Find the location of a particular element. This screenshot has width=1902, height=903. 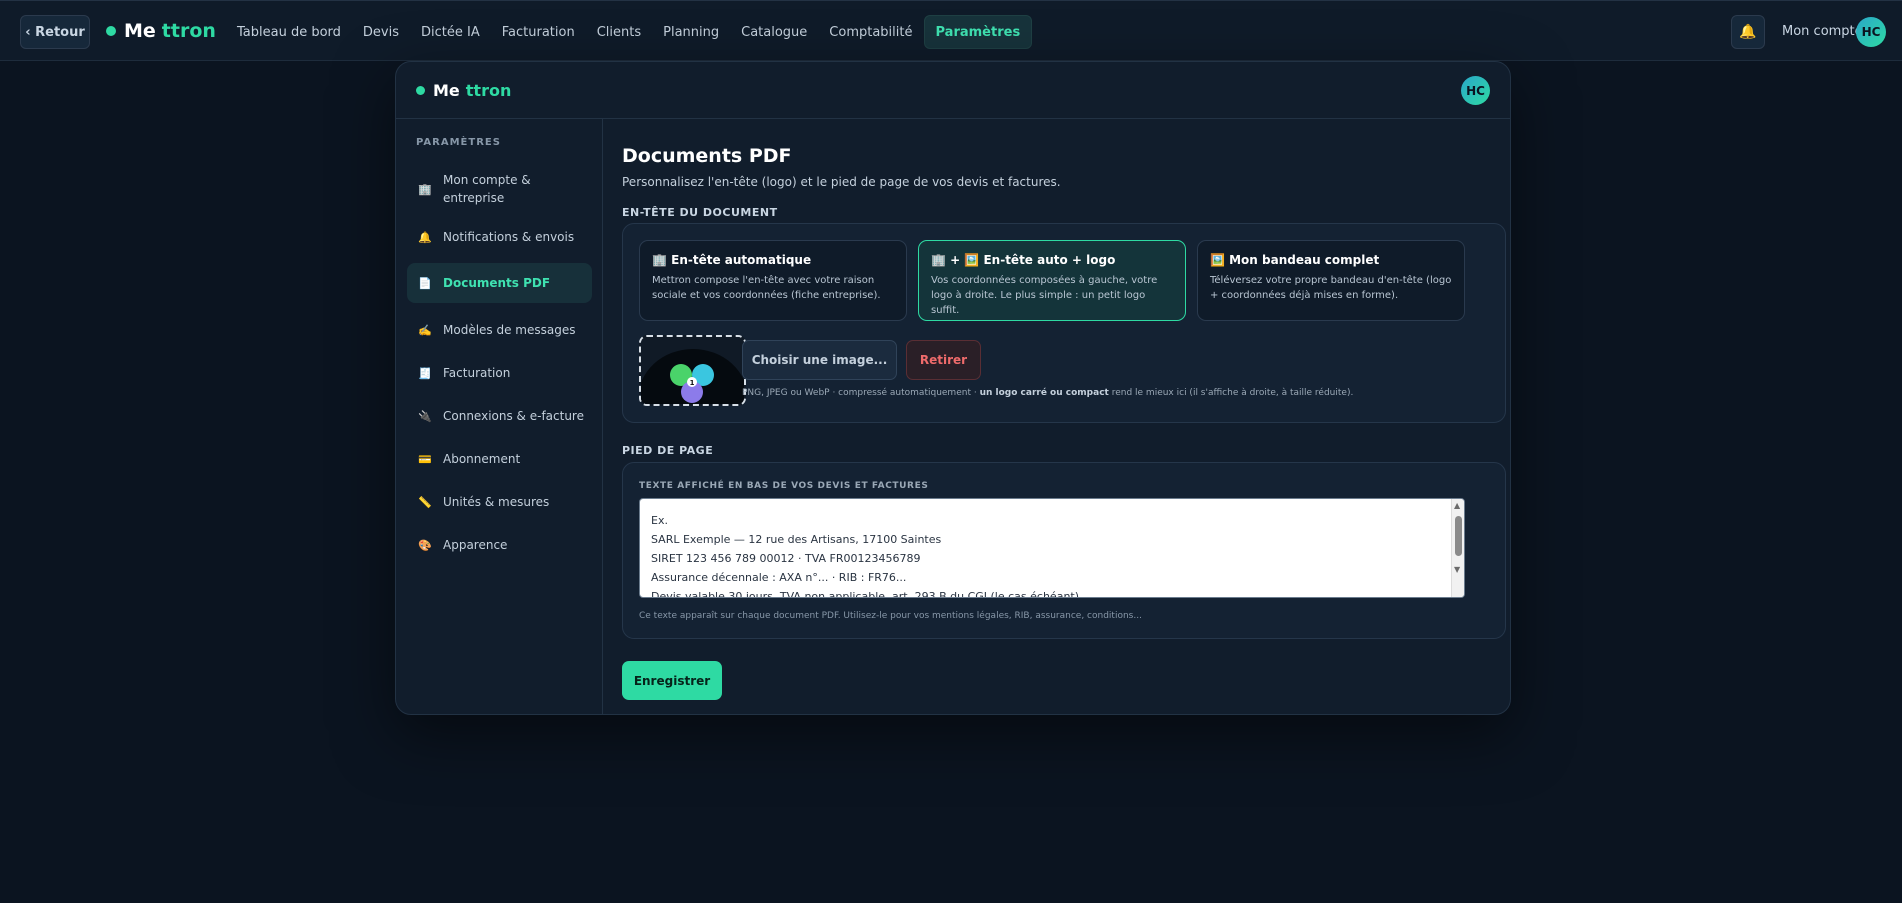

nav-planning: Planning is located at coordinates (691, 32).